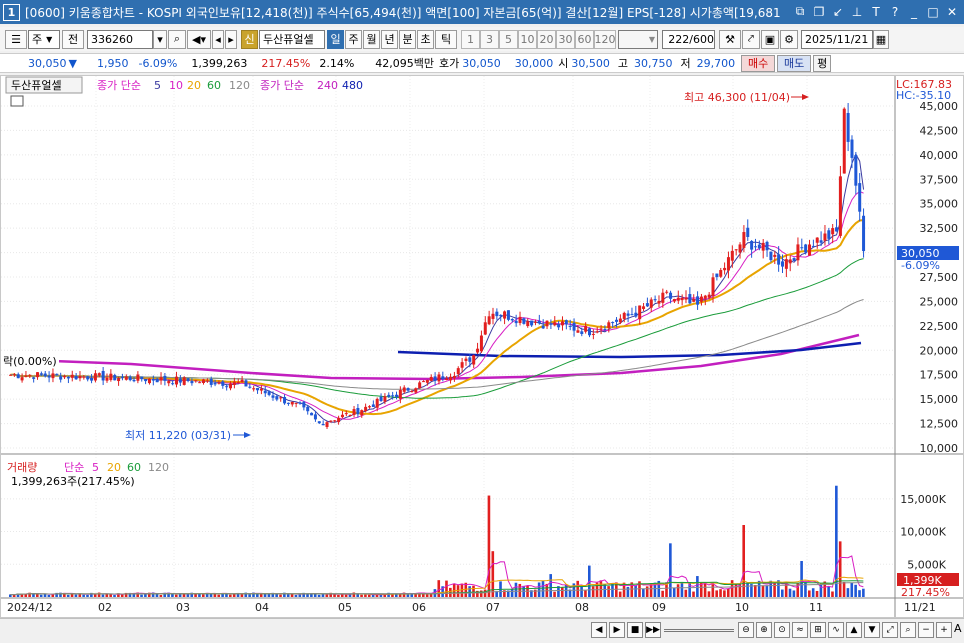  I want to click on gear-icon: ⚙, so click(789, 39).